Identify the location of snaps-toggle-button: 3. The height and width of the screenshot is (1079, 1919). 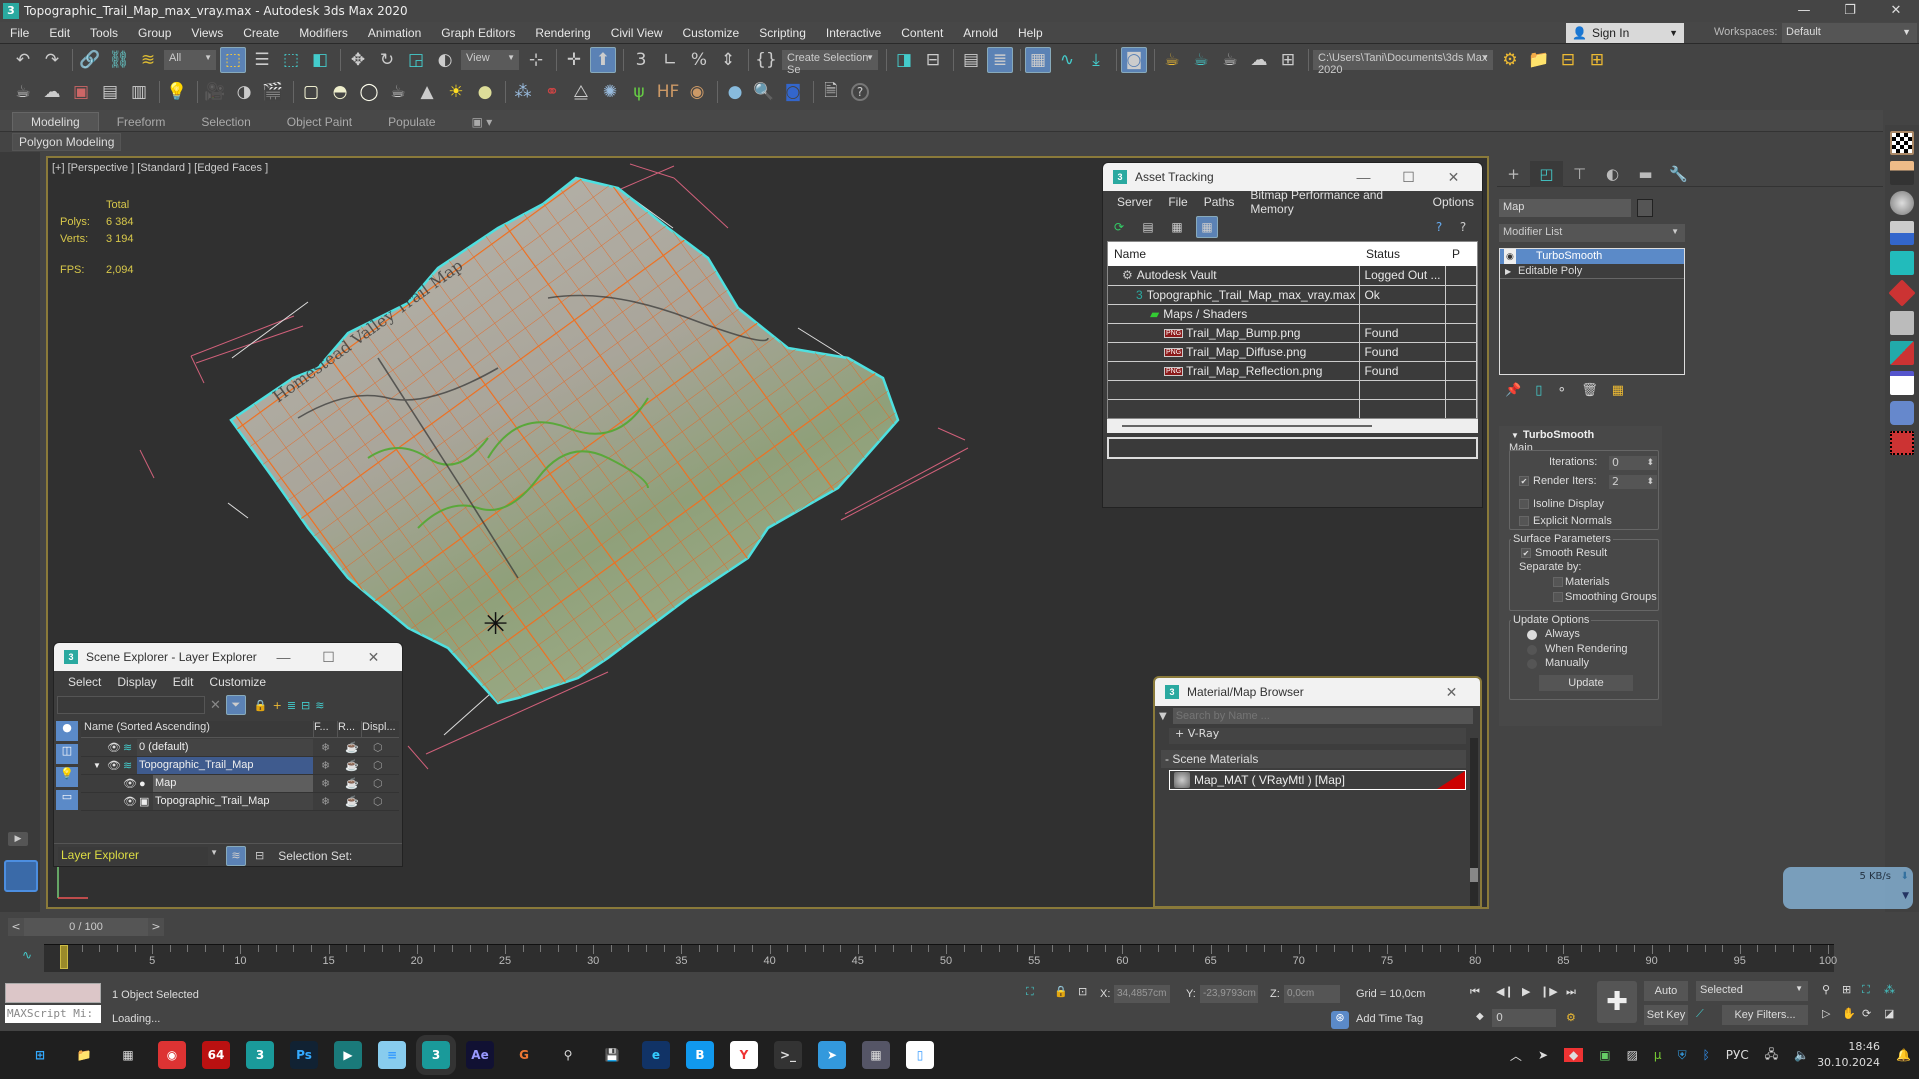
(641, 60).